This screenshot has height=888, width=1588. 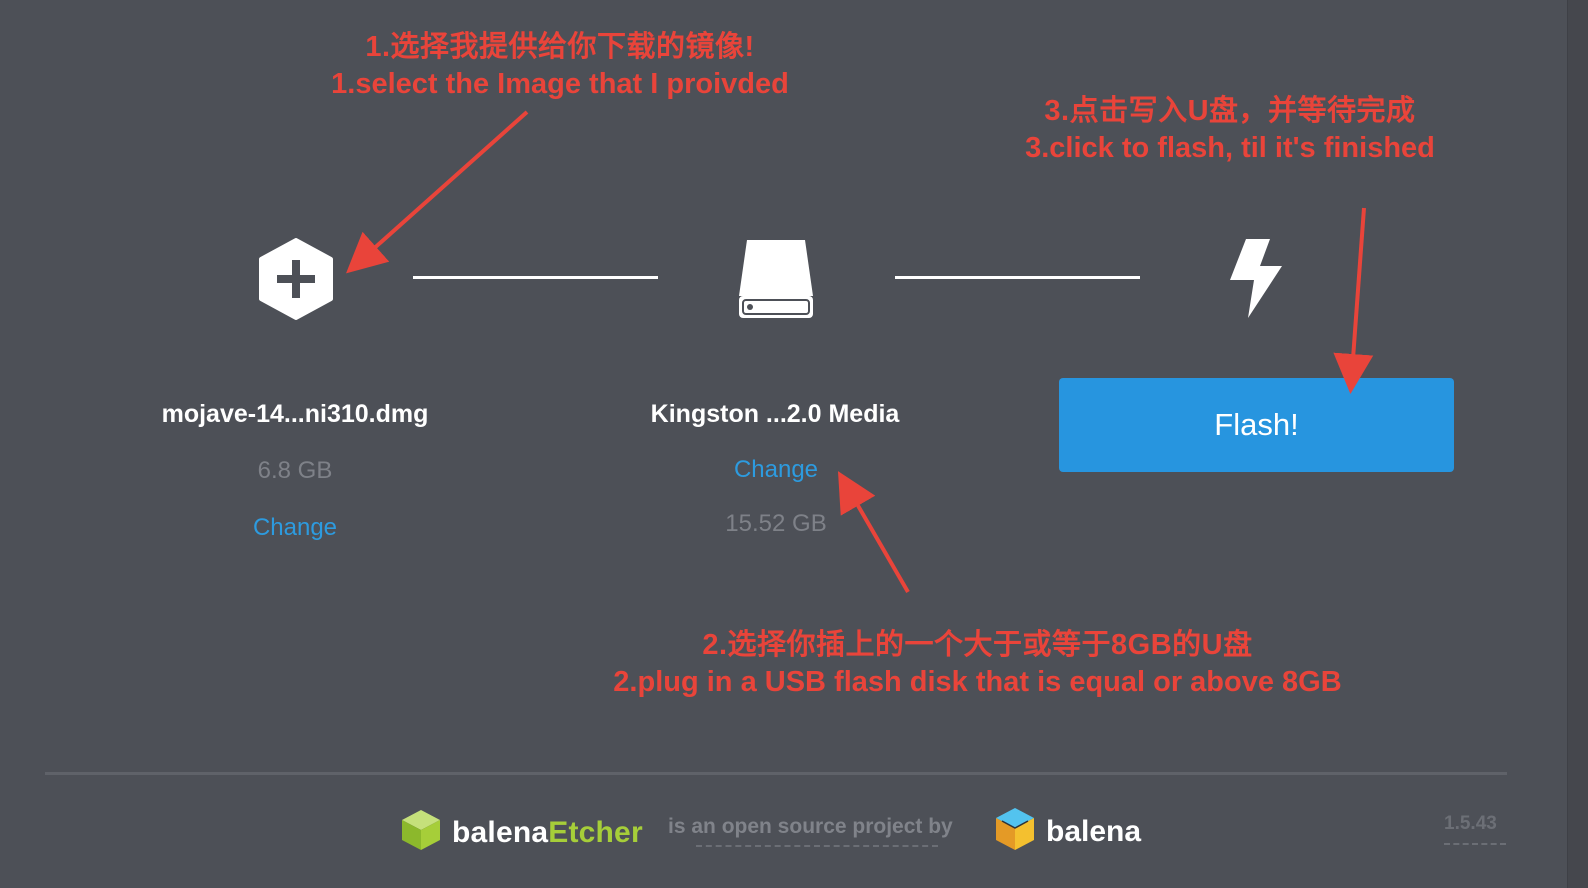 I want to click on flash-button: Flash!, so click(x=1256, y=425).